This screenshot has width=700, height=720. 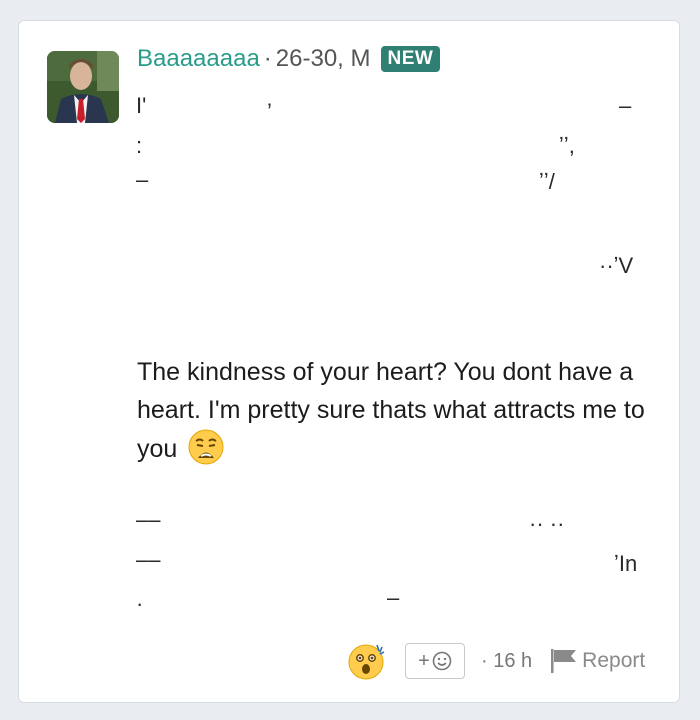 I want to click on new-badge: NEW, so click(x=410, y=59).